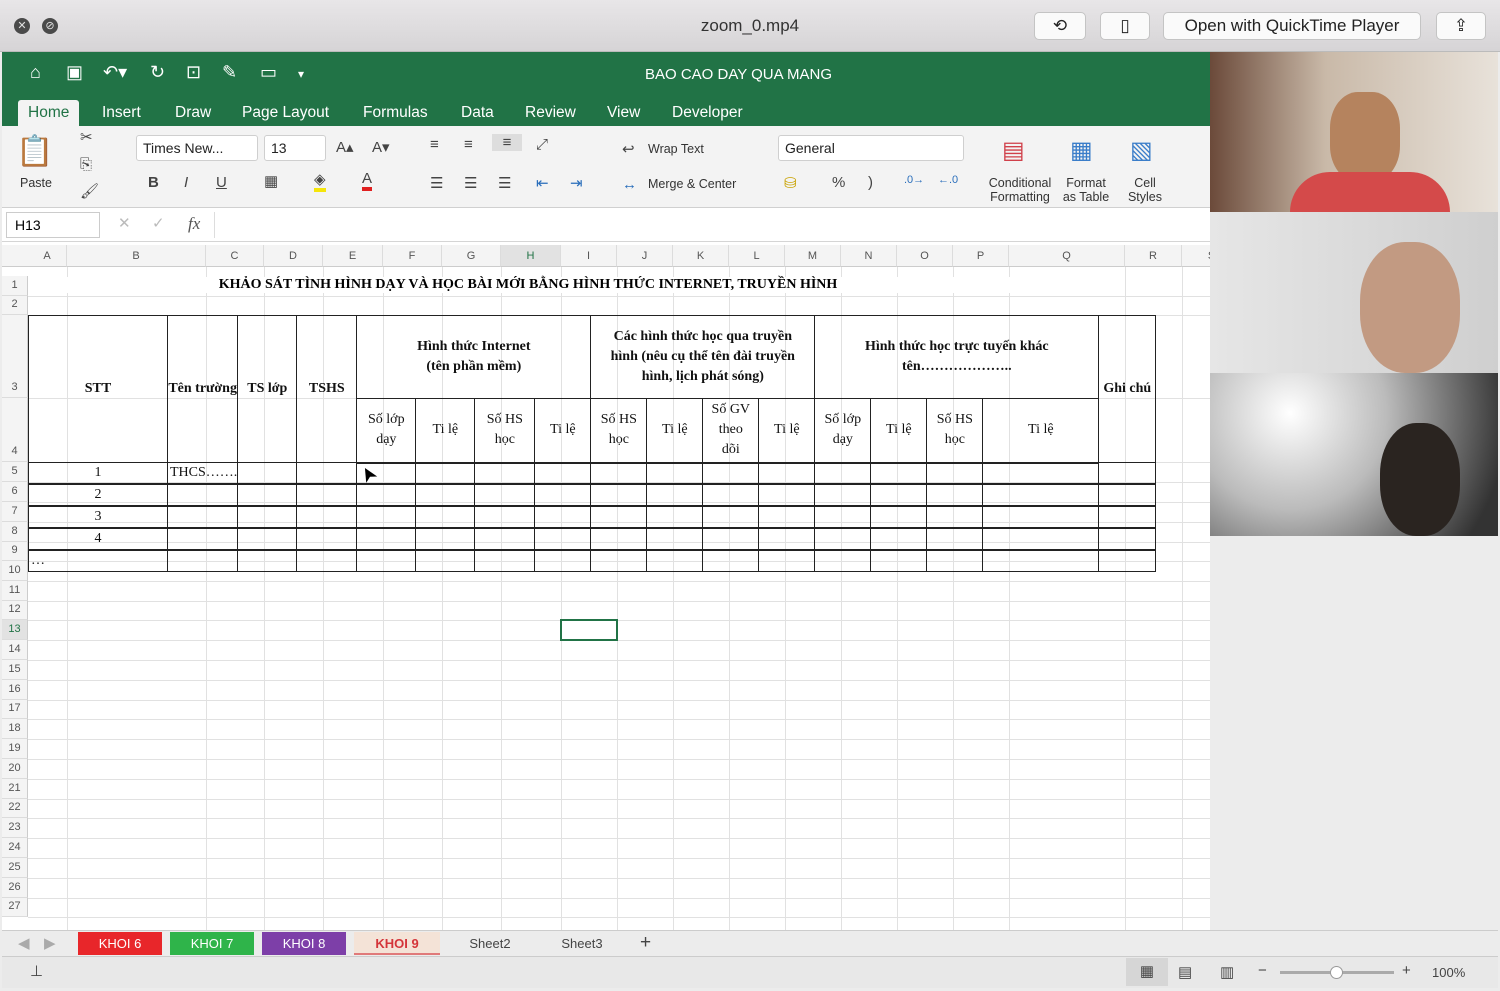 This screenshot has width=1500, height=991. What do you see at coordinates (470, 183) in the screenshot?
I see `align-center-icon: ☰` at bounding box center [470, 183].